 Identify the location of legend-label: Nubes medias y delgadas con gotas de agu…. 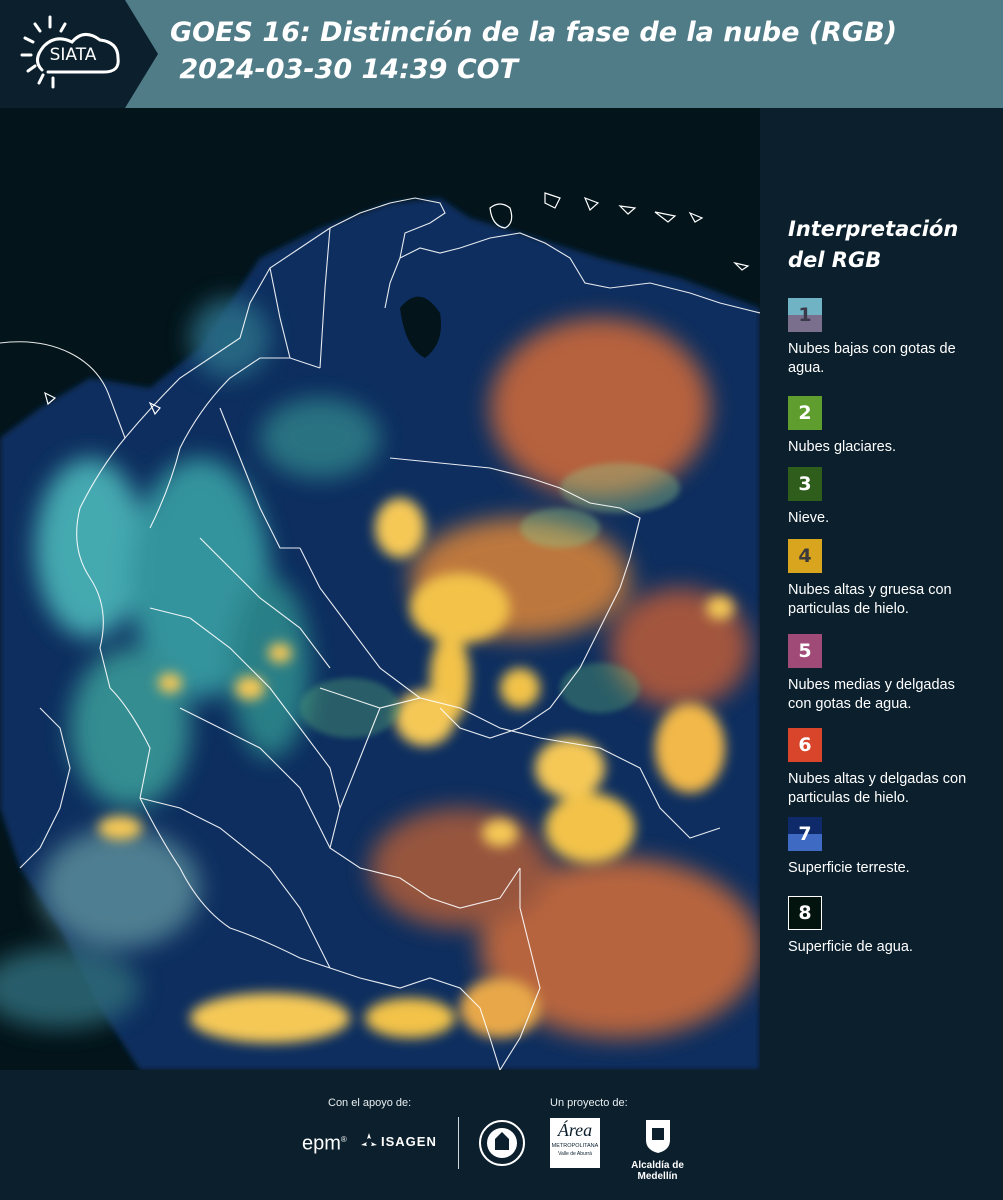
(871, 694).